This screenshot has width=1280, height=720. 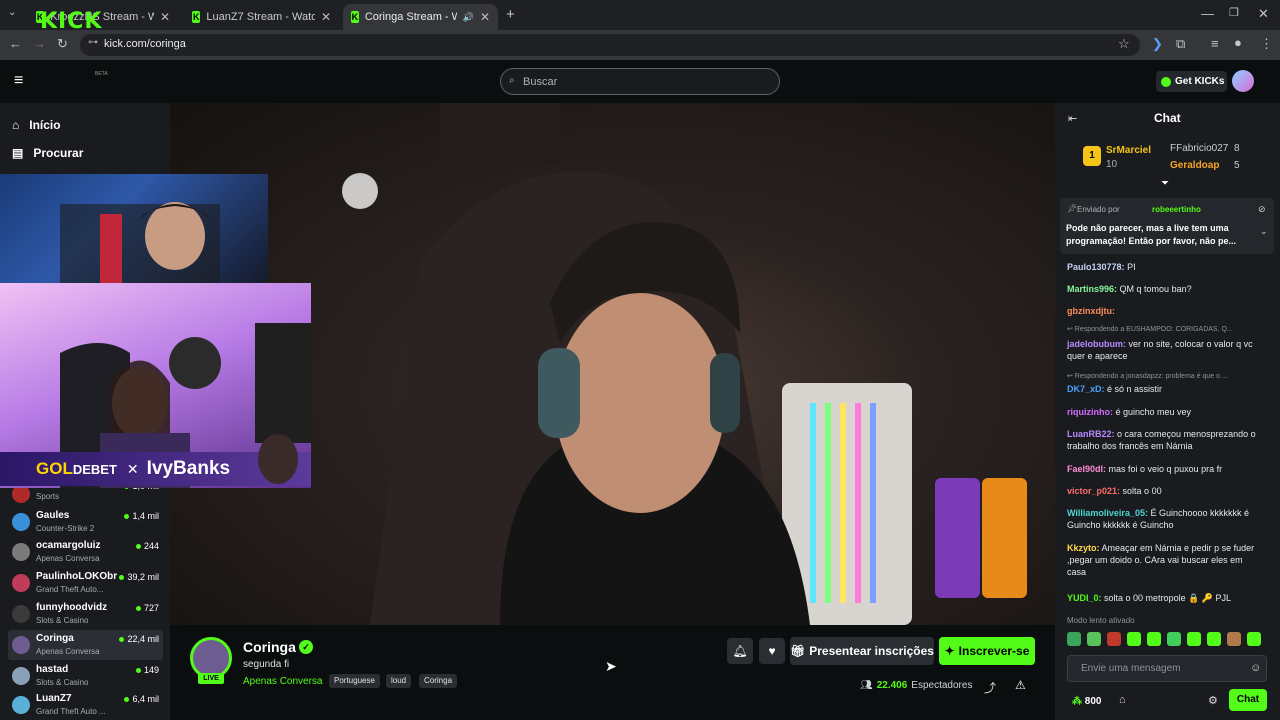 What do you see at coordinates (71, 21) in the screenshot?
I see `kick-logo: KICK` at bounding box center [71, 21].